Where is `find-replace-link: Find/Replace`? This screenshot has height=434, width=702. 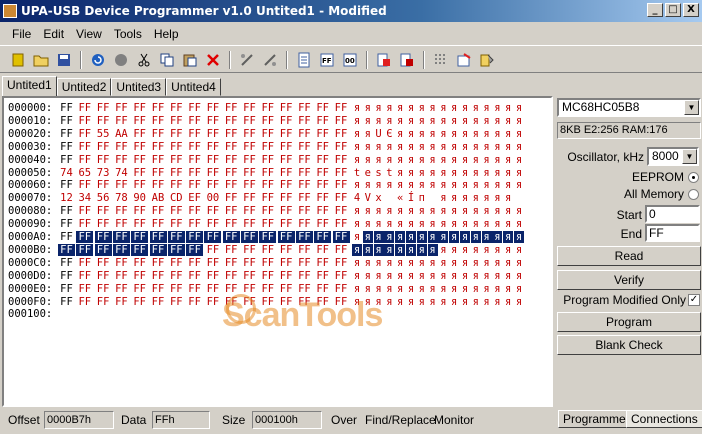 find-replace-link: Find/Replace is located at coordinates (400, 420).